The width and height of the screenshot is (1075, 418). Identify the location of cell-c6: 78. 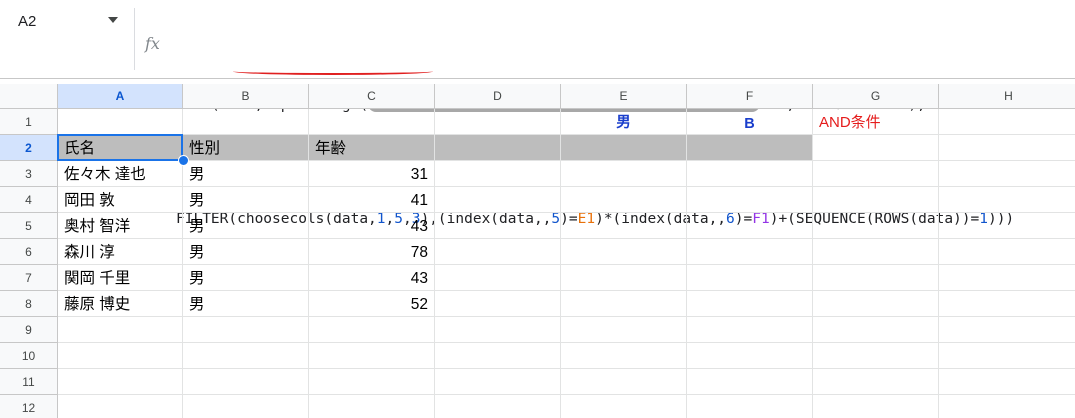
(372, 252).